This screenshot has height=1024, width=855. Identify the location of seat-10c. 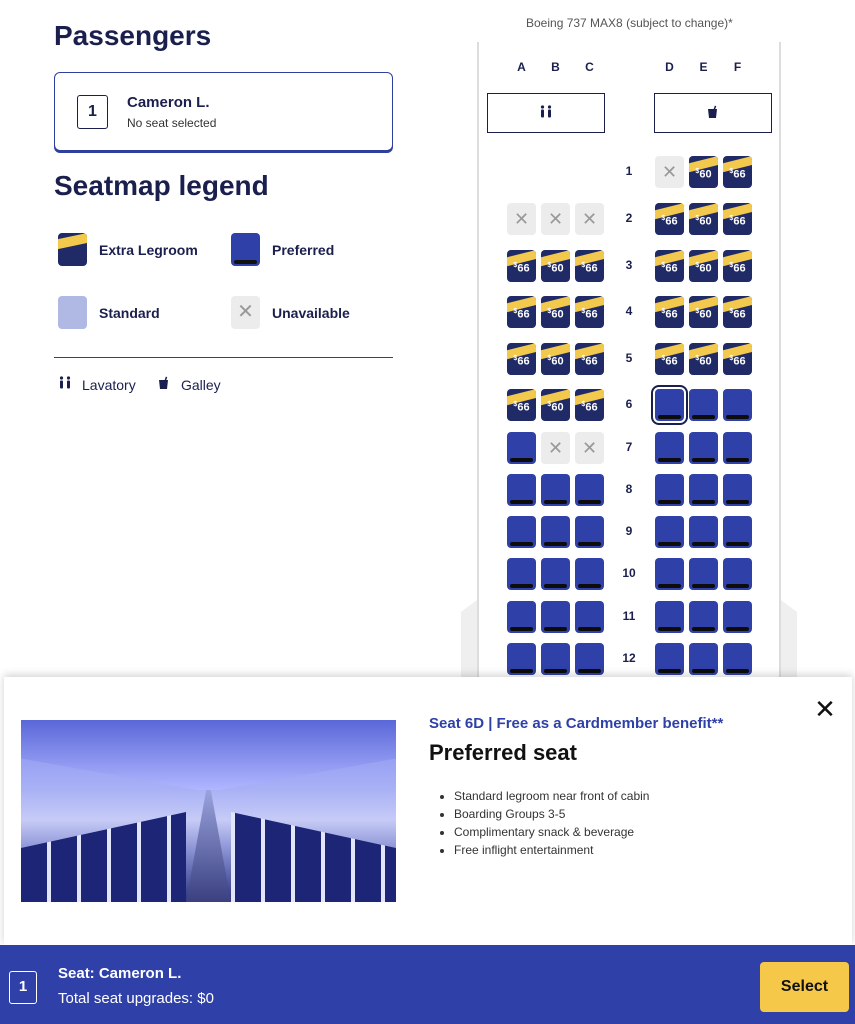
(589, 574).